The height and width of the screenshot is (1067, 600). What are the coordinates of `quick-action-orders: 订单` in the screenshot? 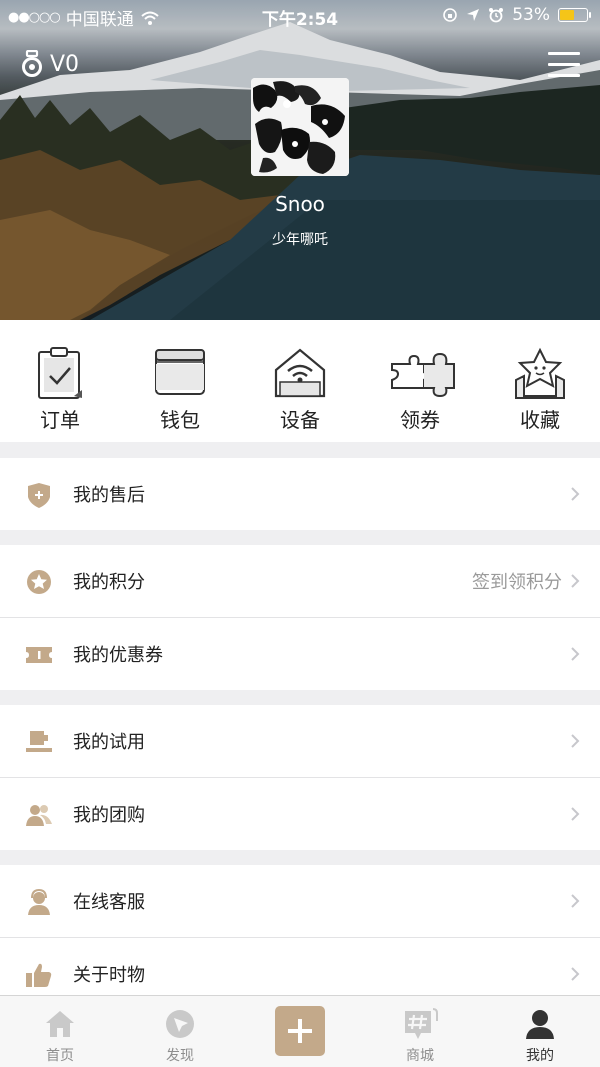 It's located at (60, 381).